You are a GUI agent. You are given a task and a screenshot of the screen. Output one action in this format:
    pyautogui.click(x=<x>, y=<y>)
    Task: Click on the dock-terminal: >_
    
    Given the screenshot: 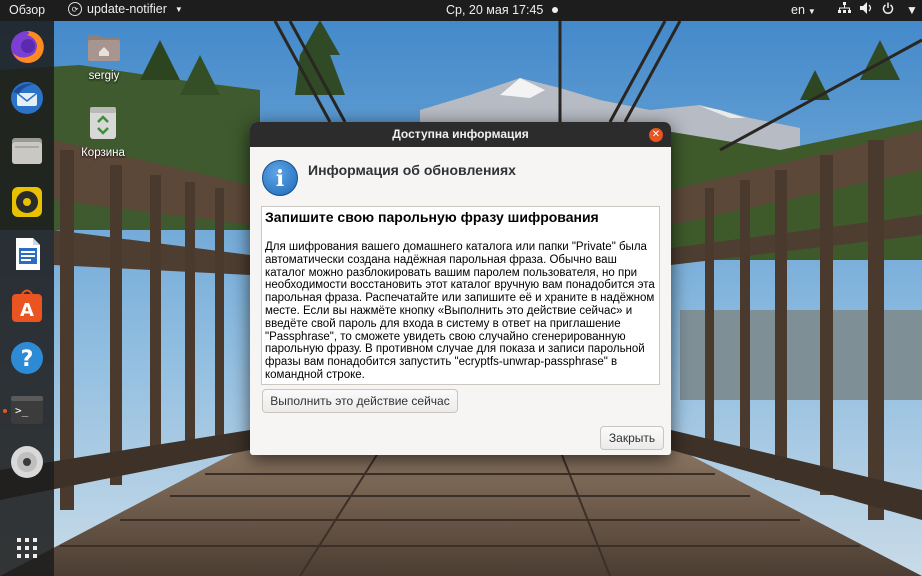 What is the action you would take?
    pyautogui.click(x=27, y=410)
    